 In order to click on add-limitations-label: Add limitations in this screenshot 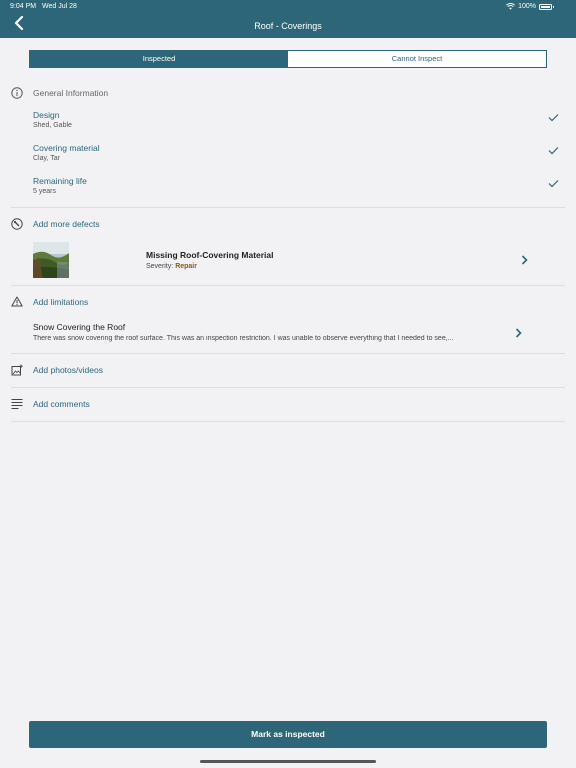, I will do `click(61, 301)`.